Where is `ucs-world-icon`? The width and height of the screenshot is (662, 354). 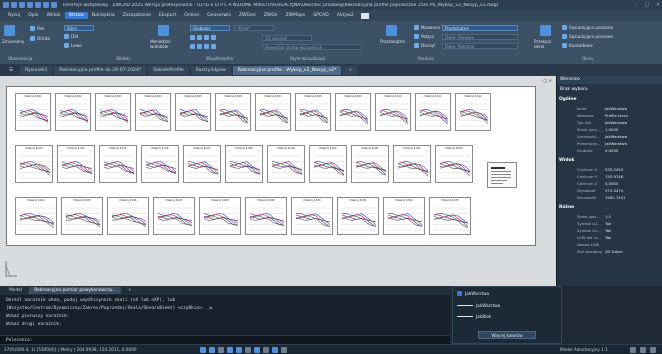 ucs-world-icon is located at coordinates (192, 46).